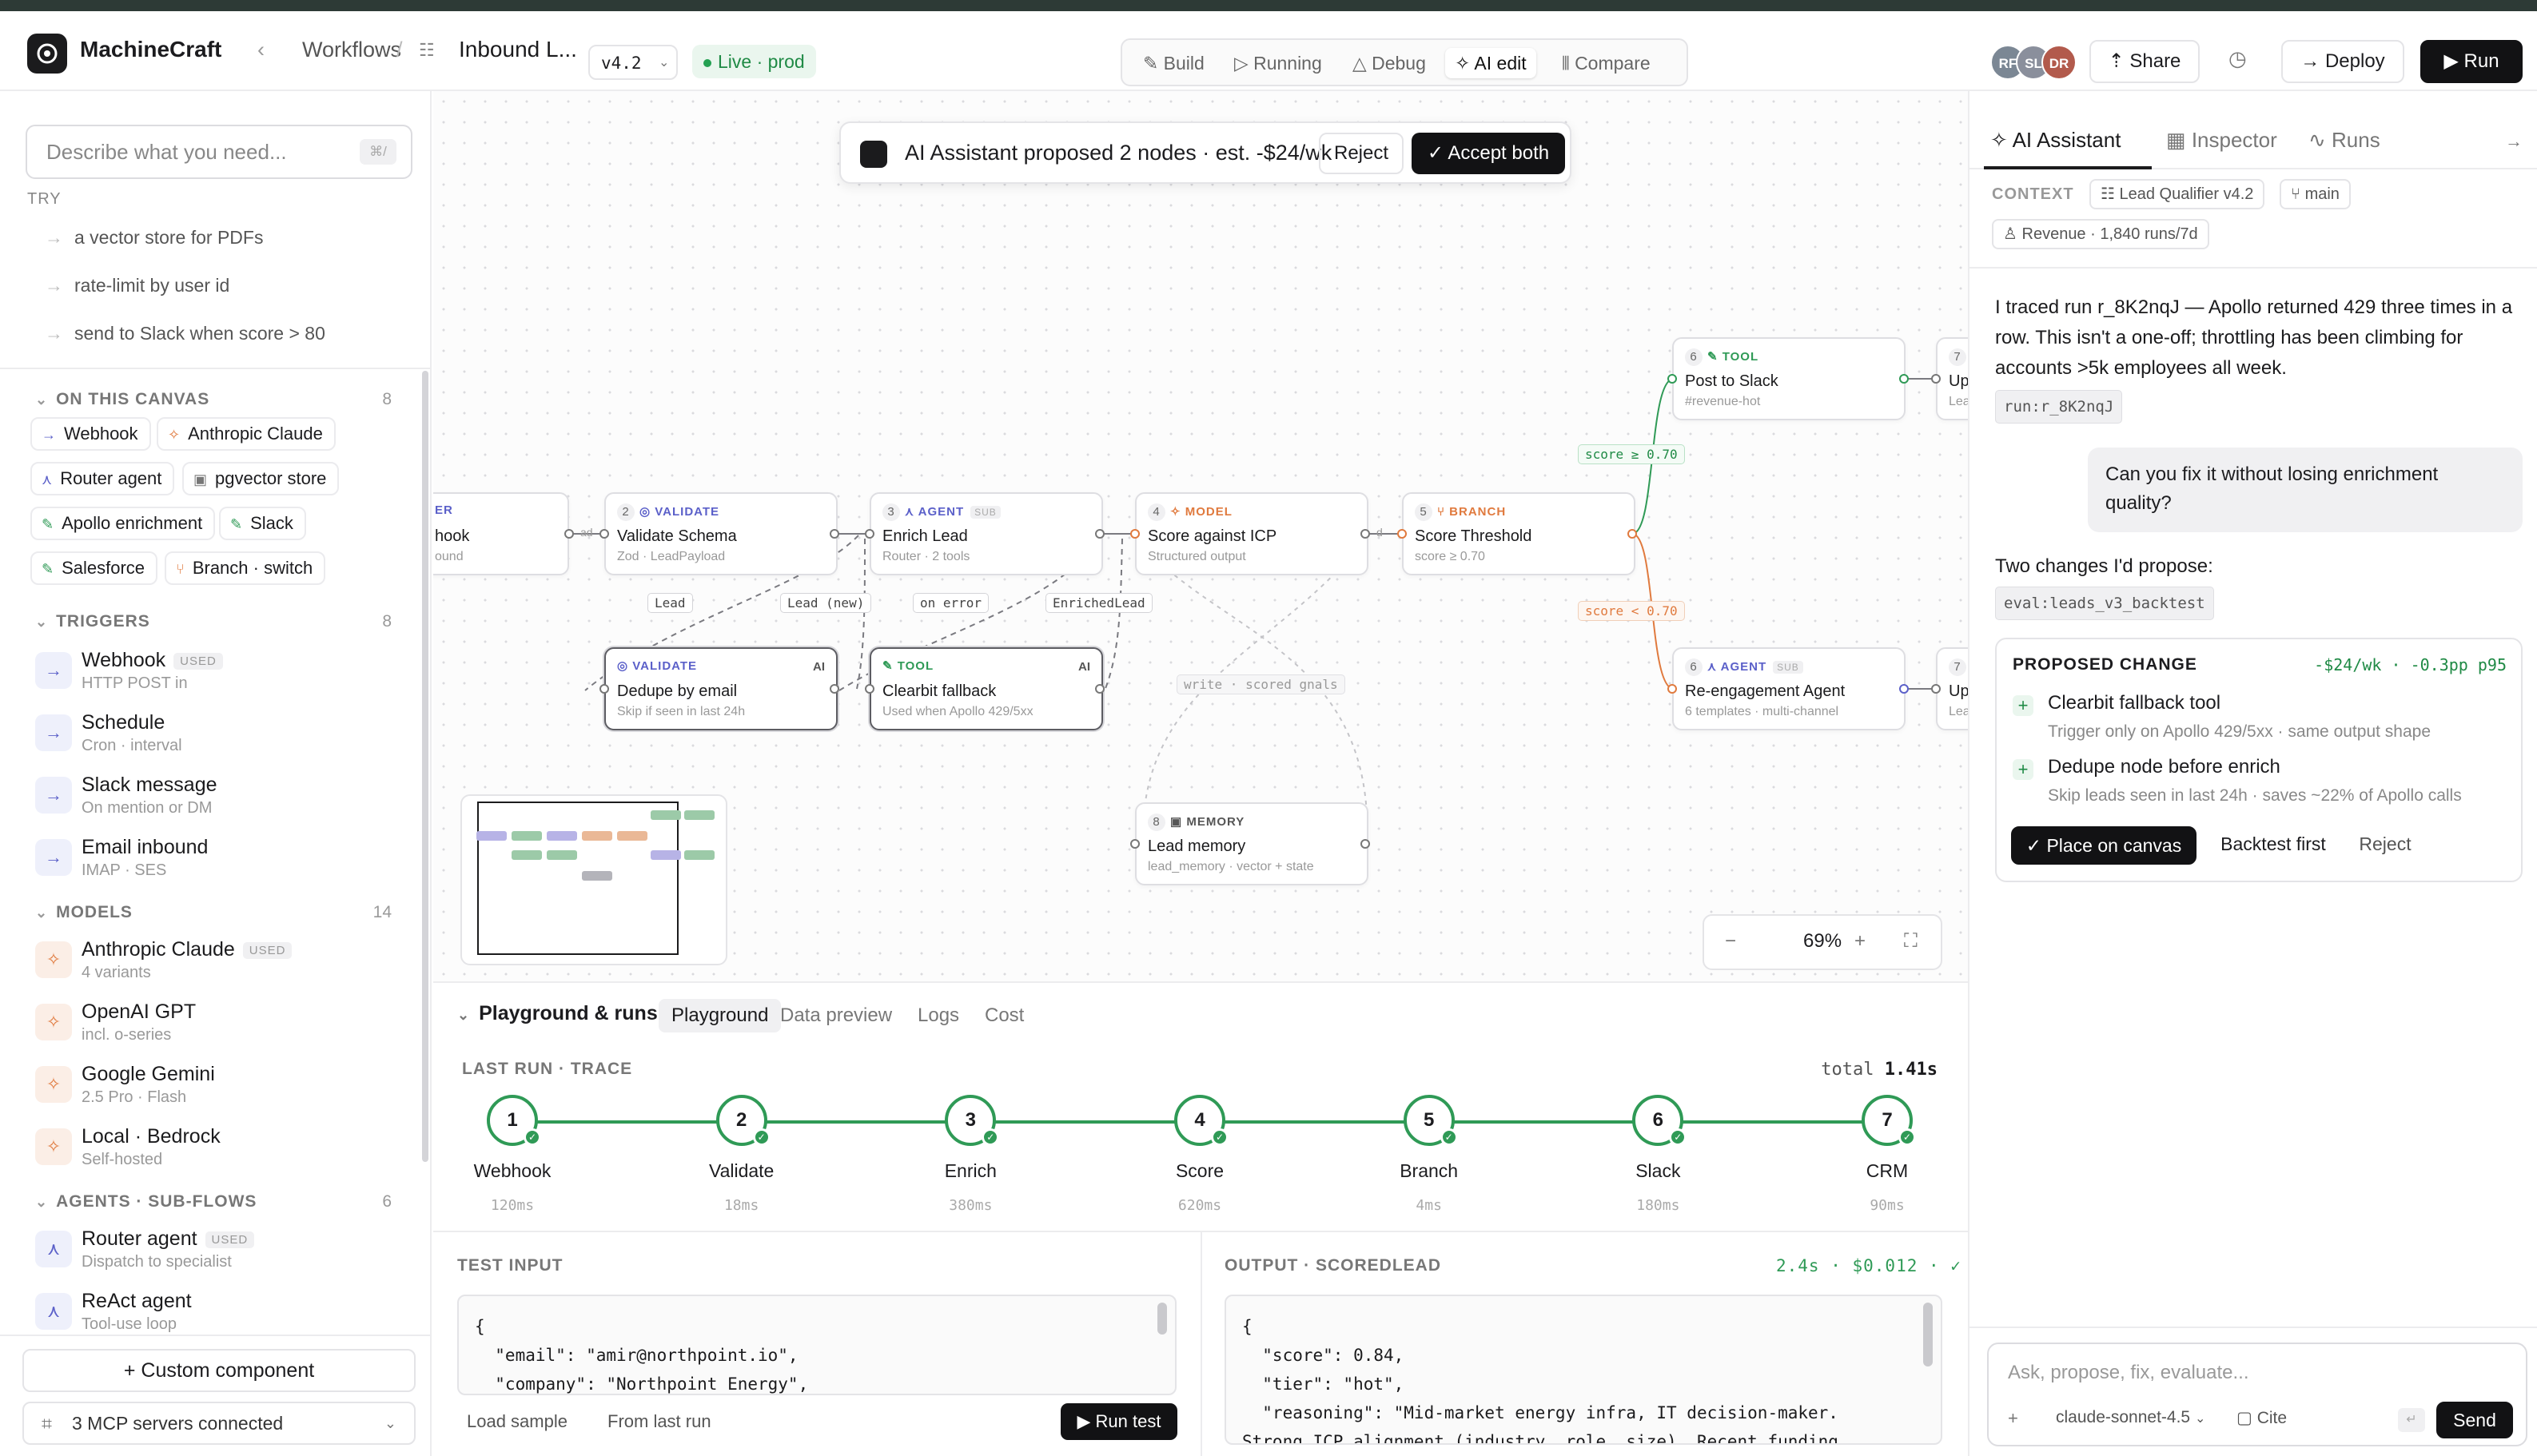 The width and height of the screenshot is (2537, 1456). I want to click on version-select: v4.2 ⌄, so click(633, 62).